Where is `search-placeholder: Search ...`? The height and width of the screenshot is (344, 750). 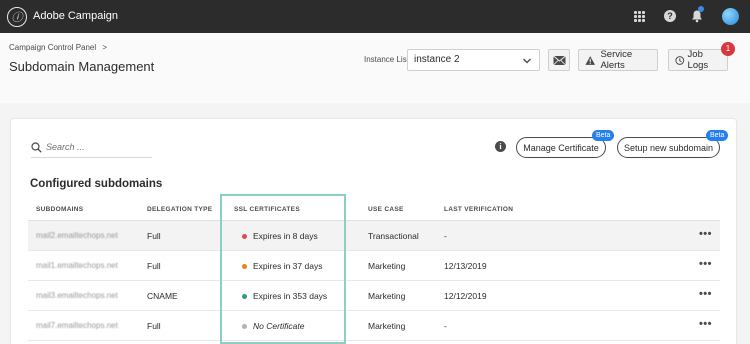
search-placeholder: Search ... is located at coordinates (65, 147).